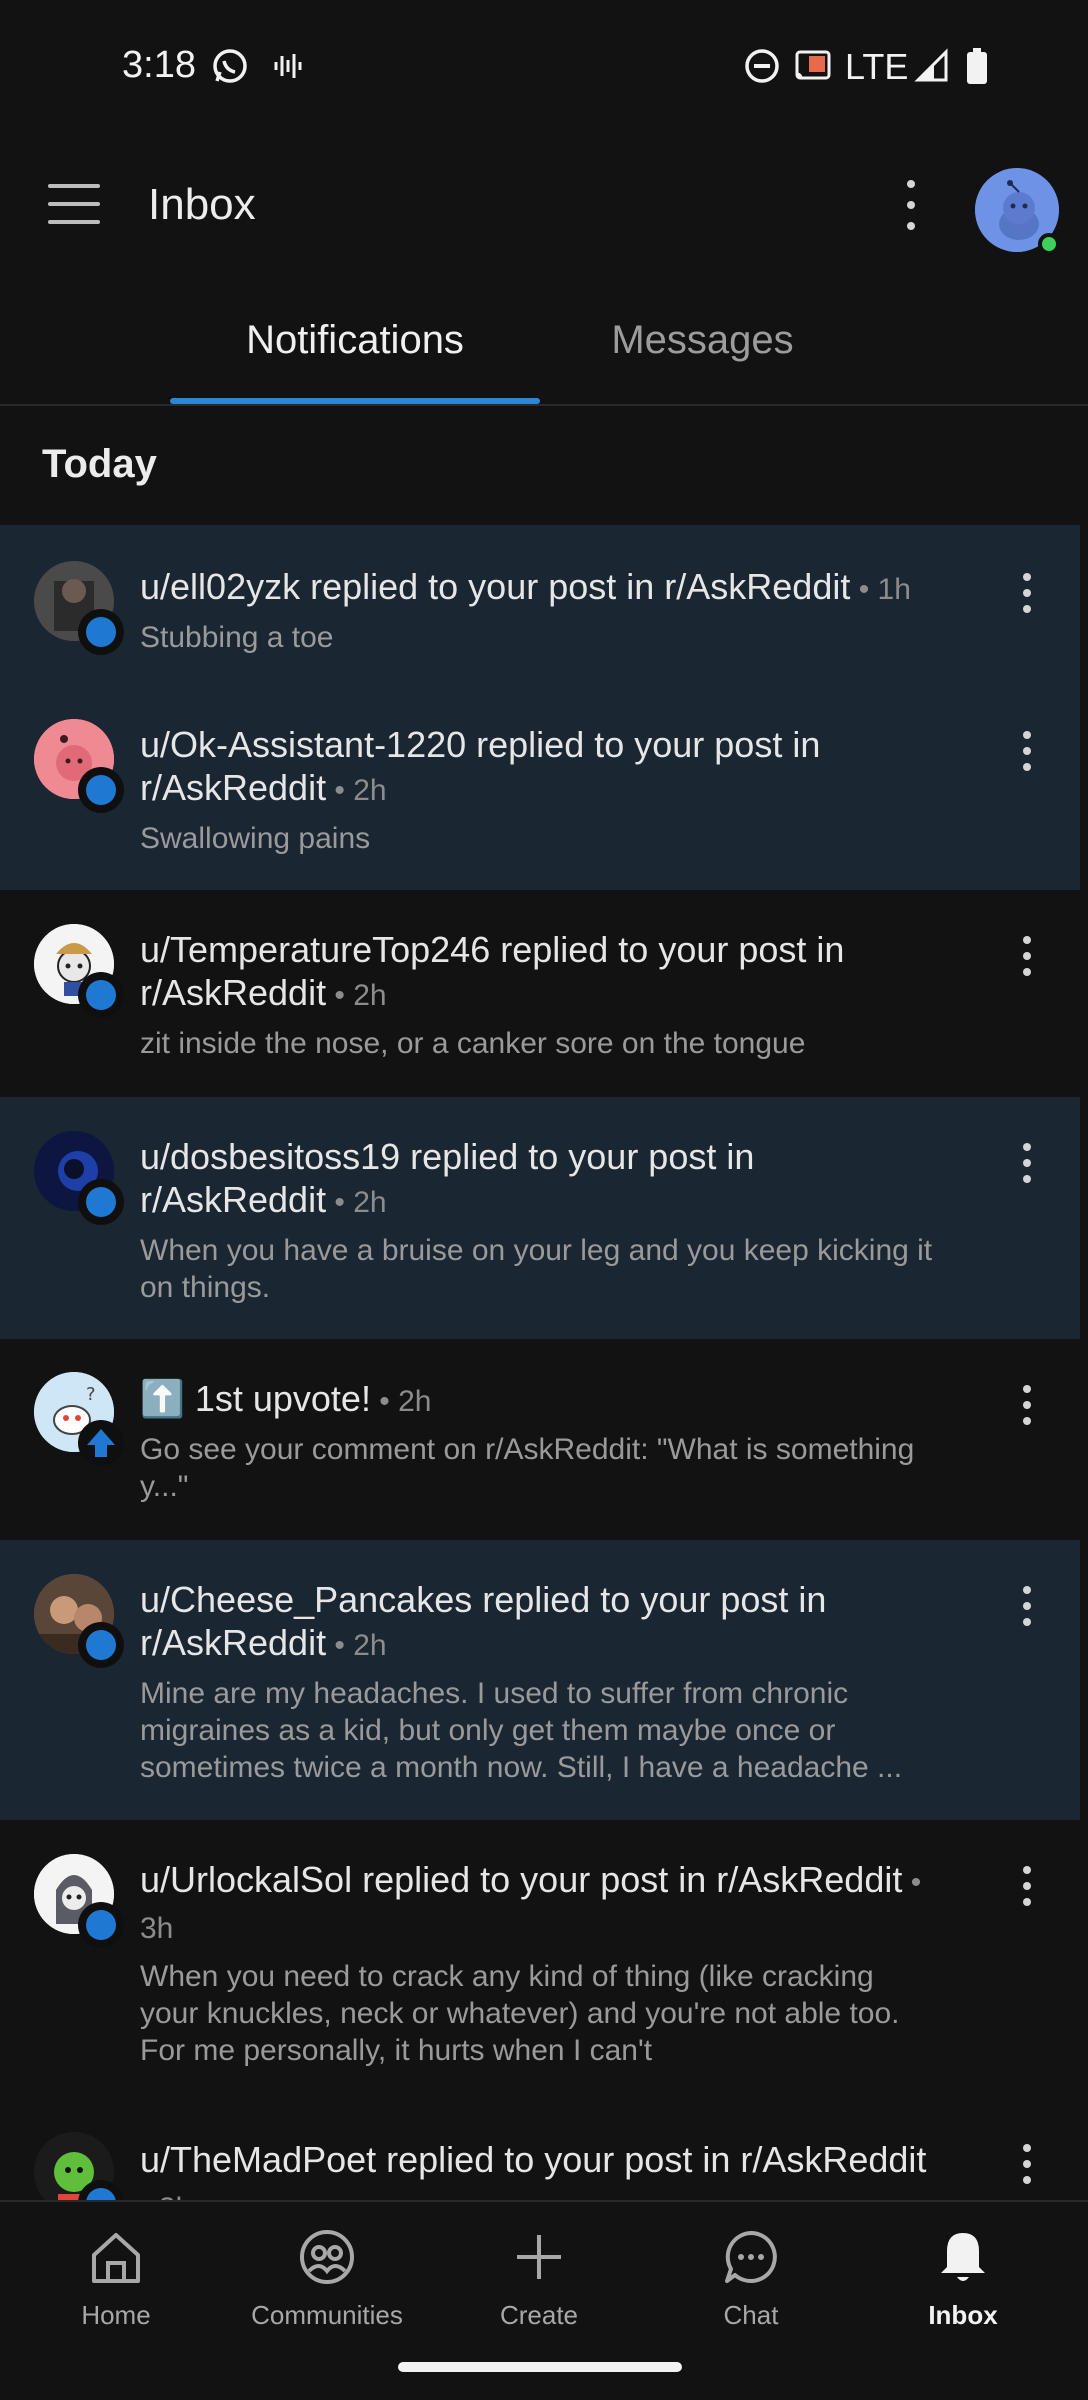 This screenshot has width=1088, height=2400. Describe the element at coordinates (880, 589) in the screenshot. I see `notification-time: • 1h` at that location.